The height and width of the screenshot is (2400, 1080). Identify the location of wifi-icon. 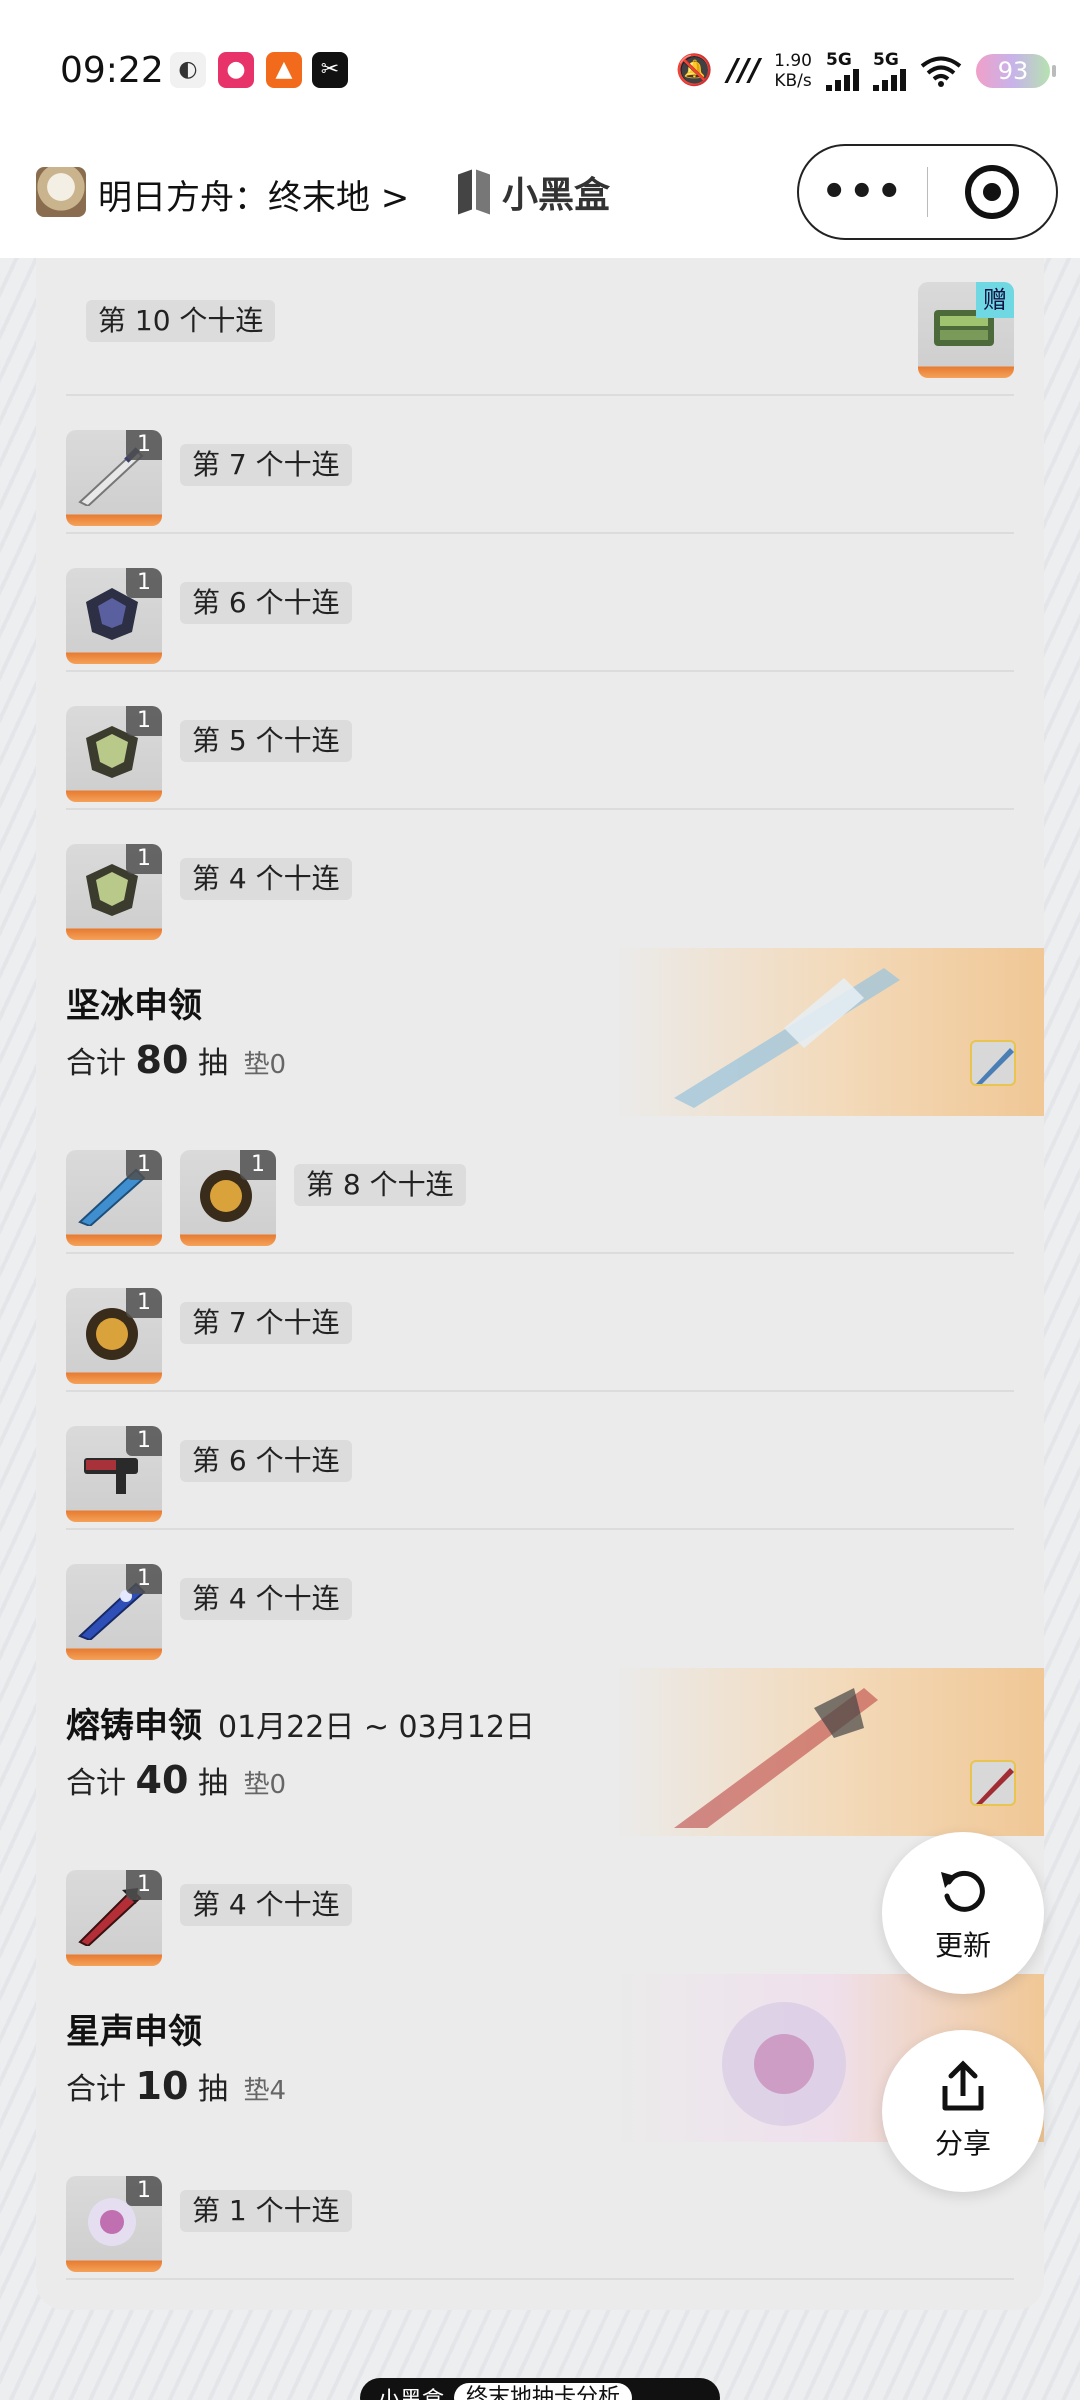
(941, 71).